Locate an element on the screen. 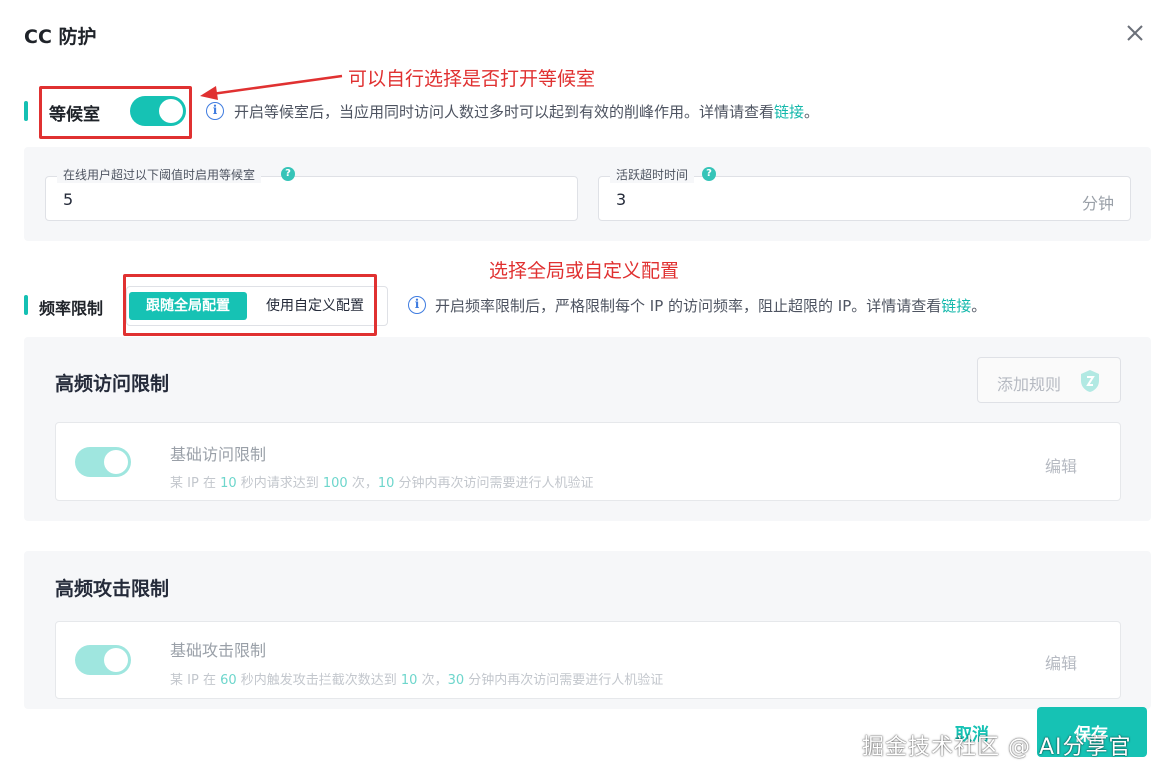 The height and width of the screenshot is (780, 1169). rate-limit-link: 链接 is located at coordinates (956, 306).